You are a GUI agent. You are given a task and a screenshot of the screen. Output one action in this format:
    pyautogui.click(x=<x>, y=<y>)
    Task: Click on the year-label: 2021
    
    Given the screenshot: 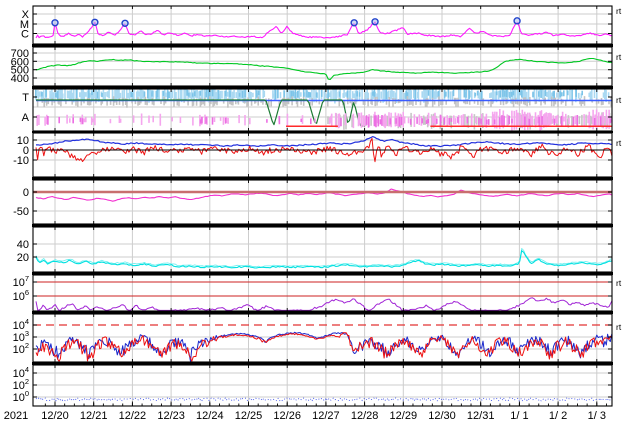 What is the action you would take?
    pyautogui.click(x=16, y=416)
    